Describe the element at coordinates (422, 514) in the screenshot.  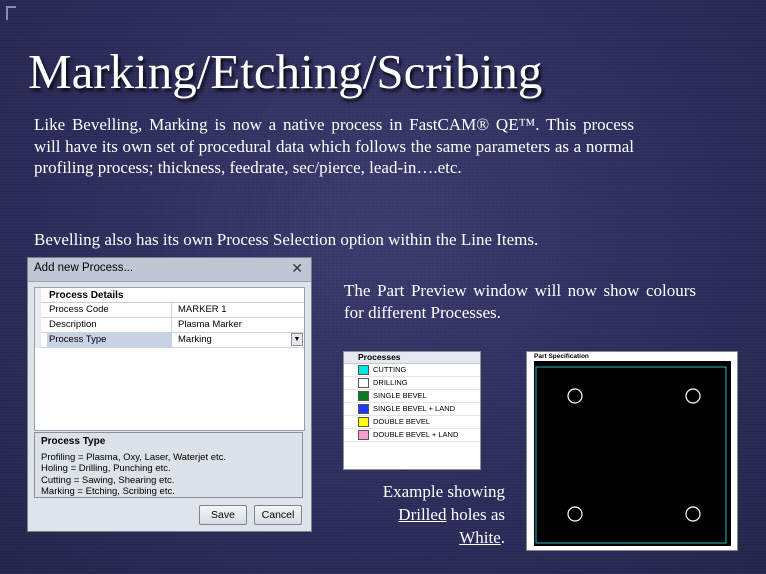
I see `drilled-word: Drilled` at that location.